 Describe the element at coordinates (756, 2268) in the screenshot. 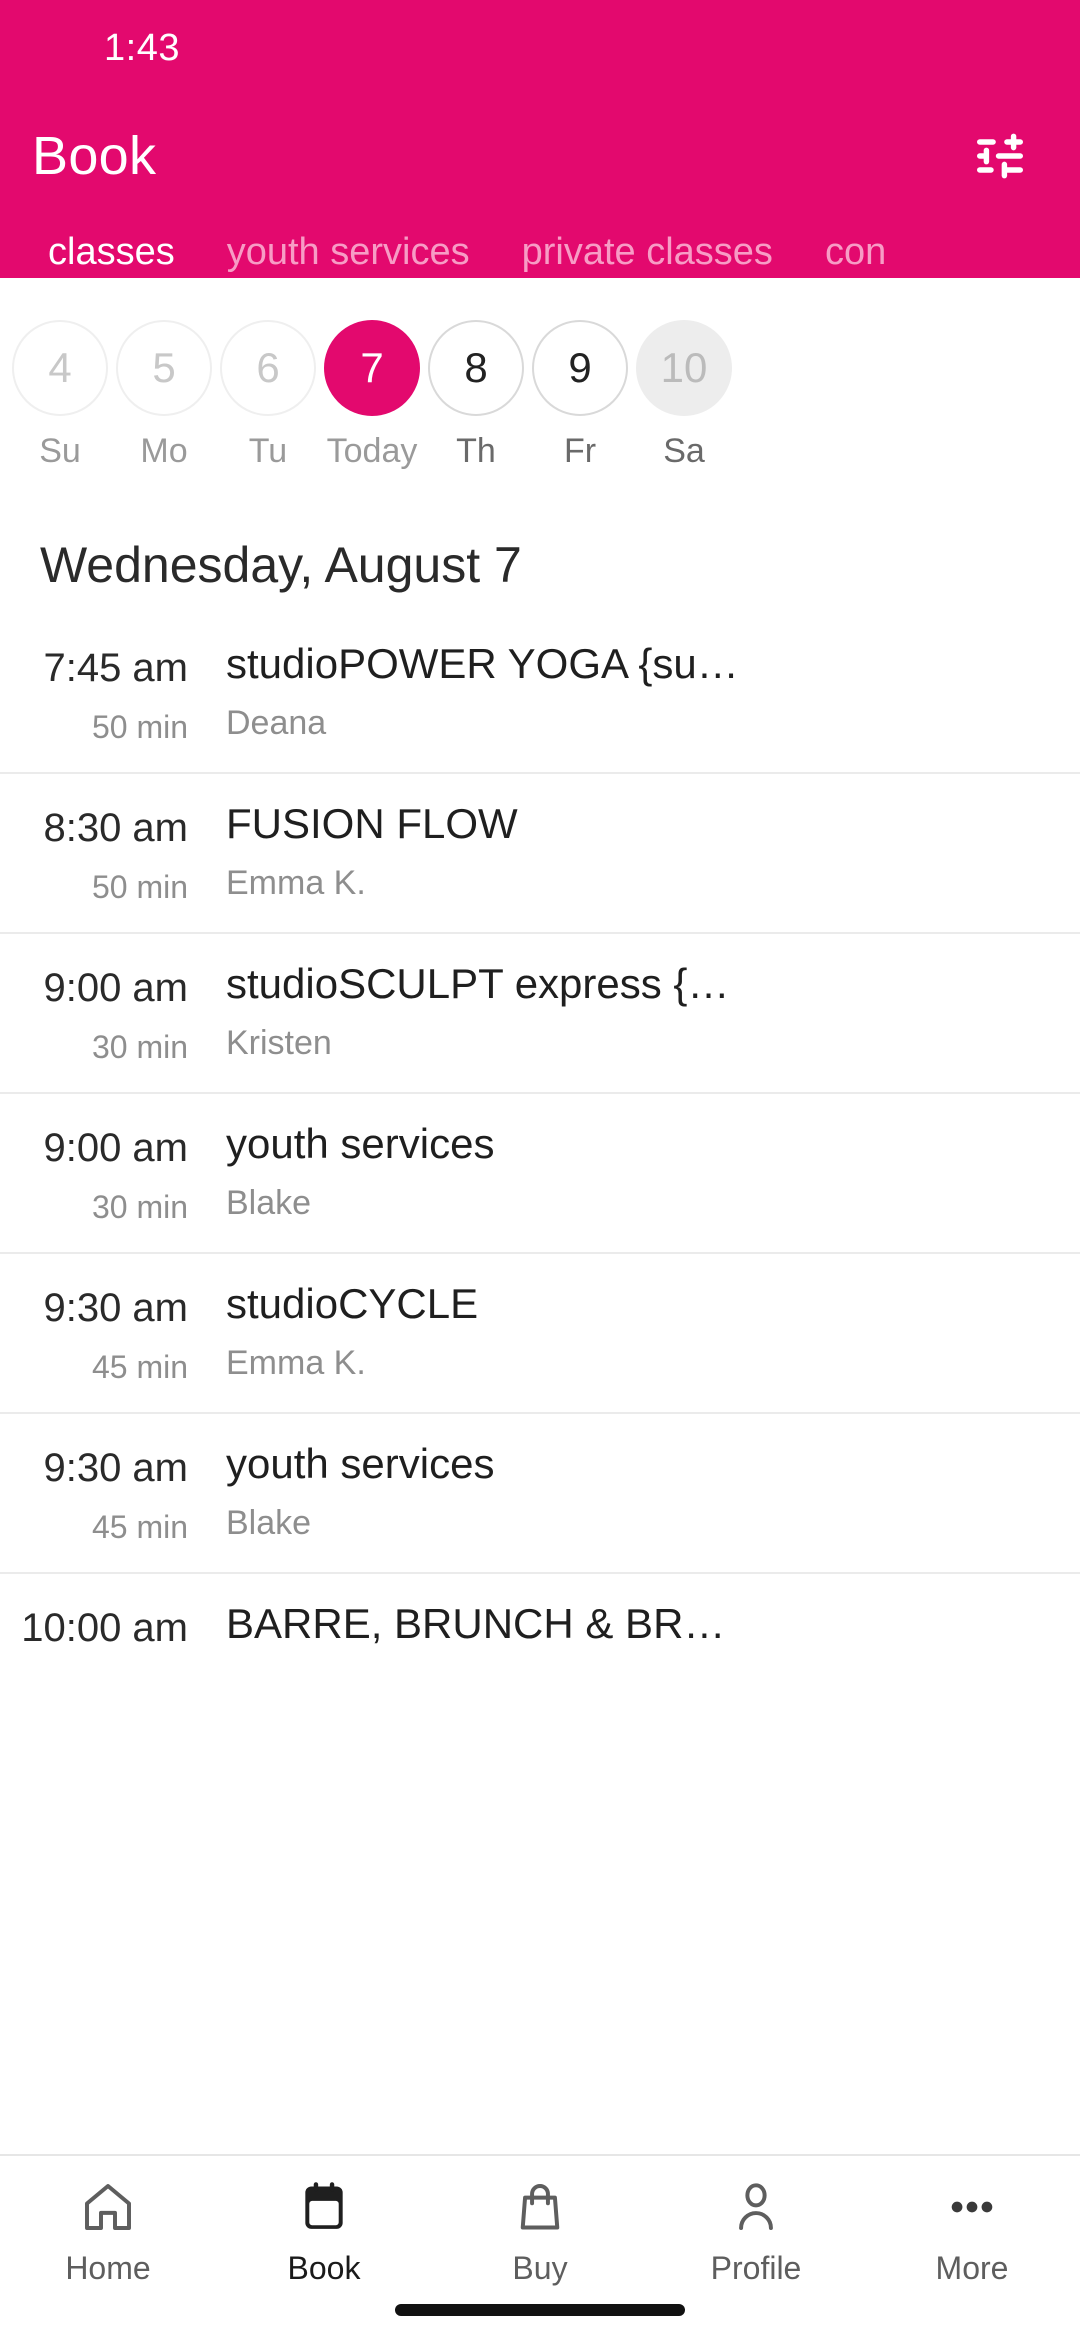

I see `nav-label-profile: Profile` at that location.